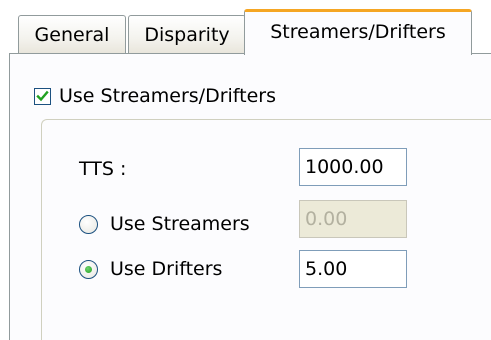 This screenshot has width=491, height=340. I want to click on use-streamers-drifters-checkbox: Use Streamers/Drifters, so click(155, 96).